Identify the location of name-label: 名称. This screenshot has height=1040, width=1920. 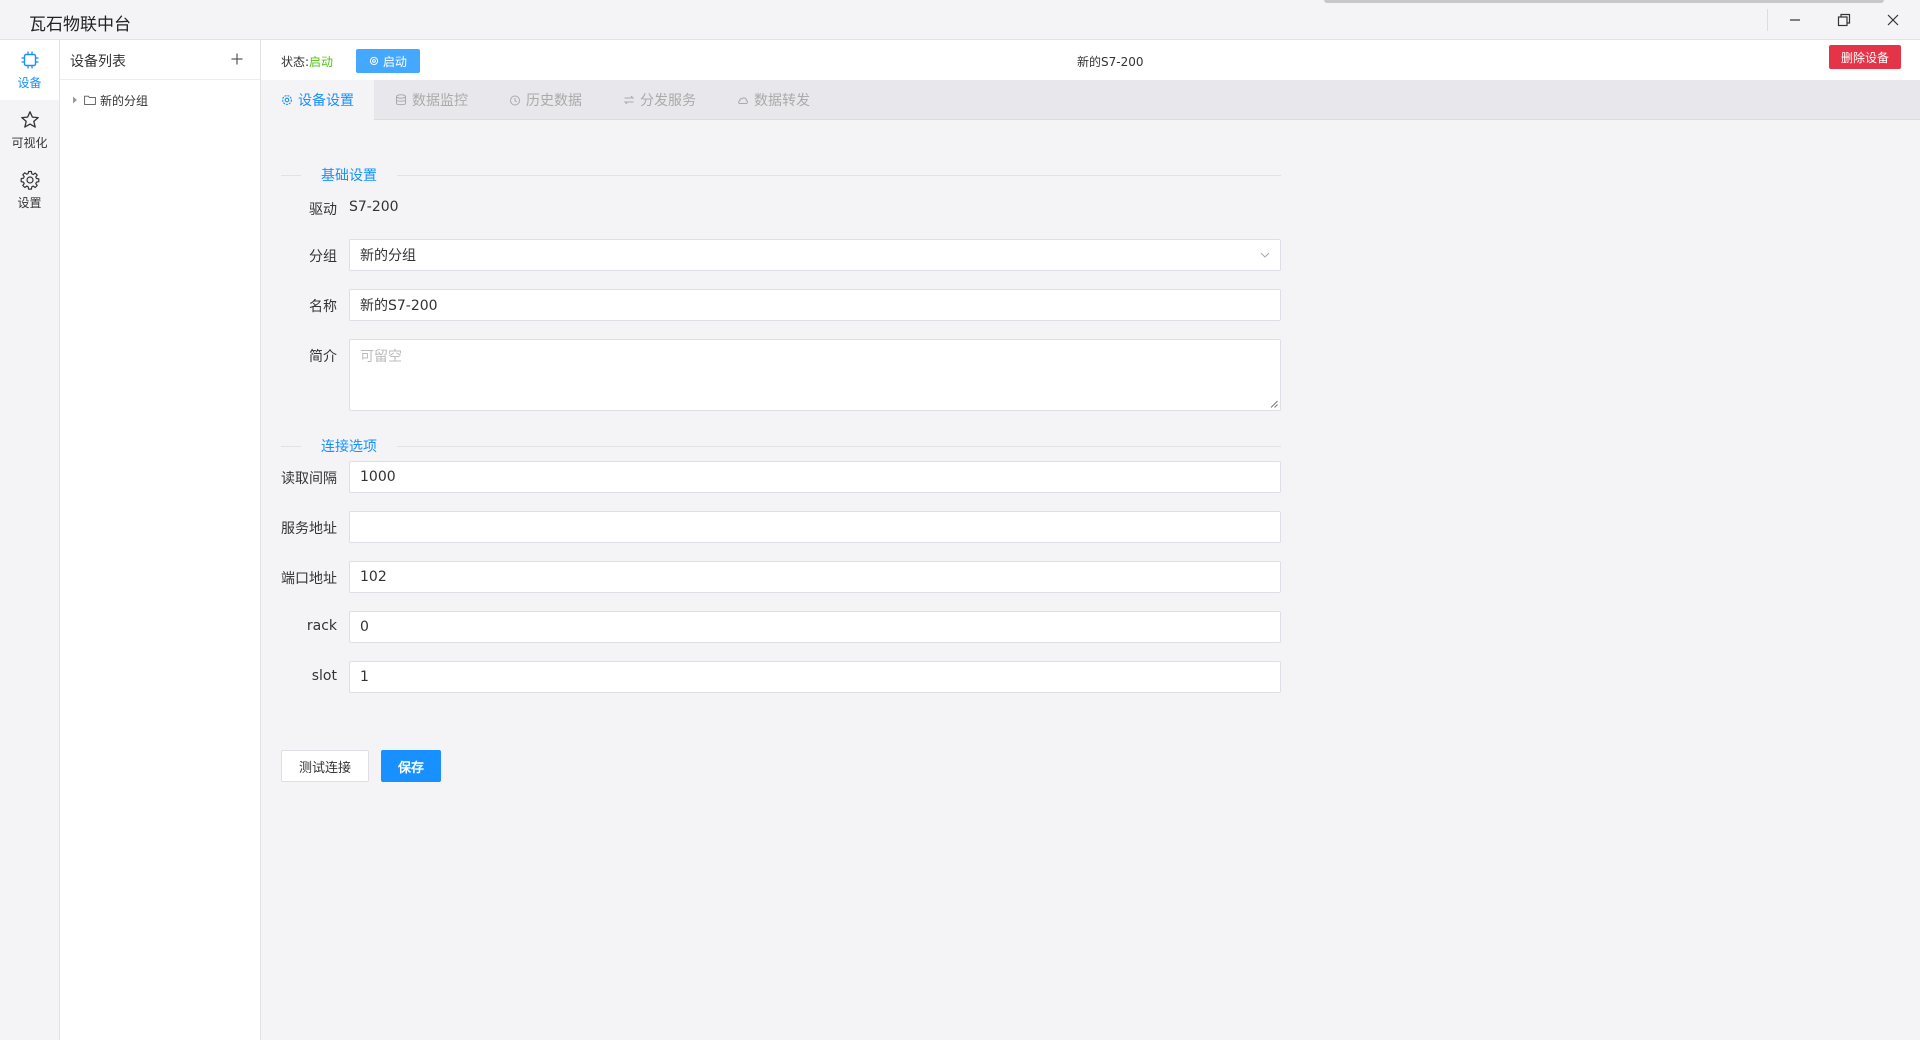
(323, 307).